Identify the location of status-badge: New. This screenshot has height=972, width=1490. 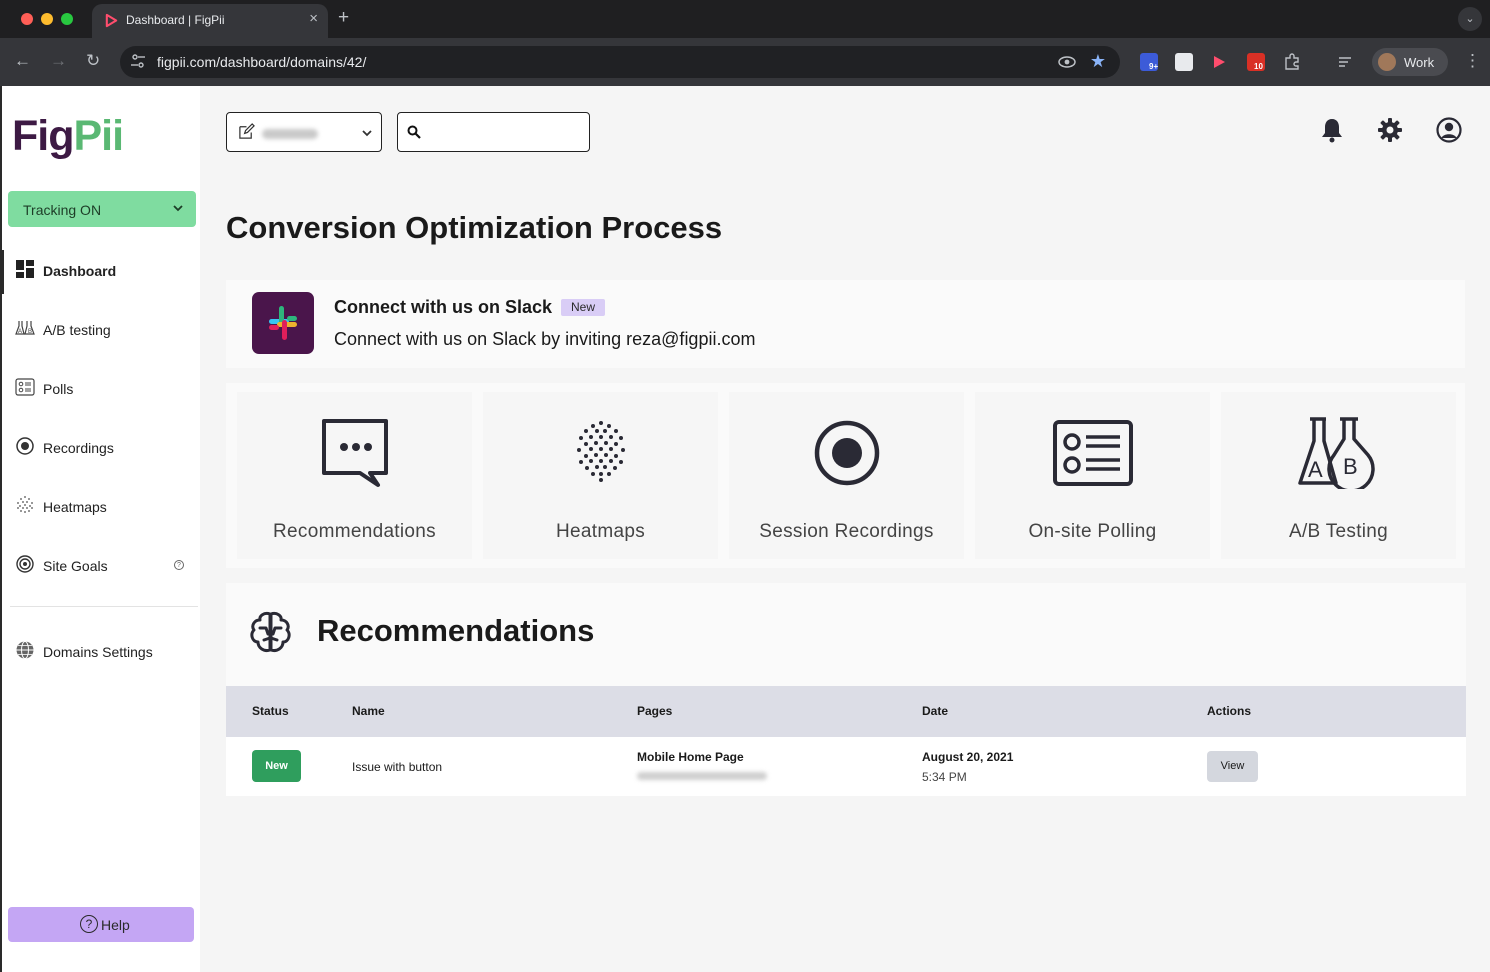
(276, 766).